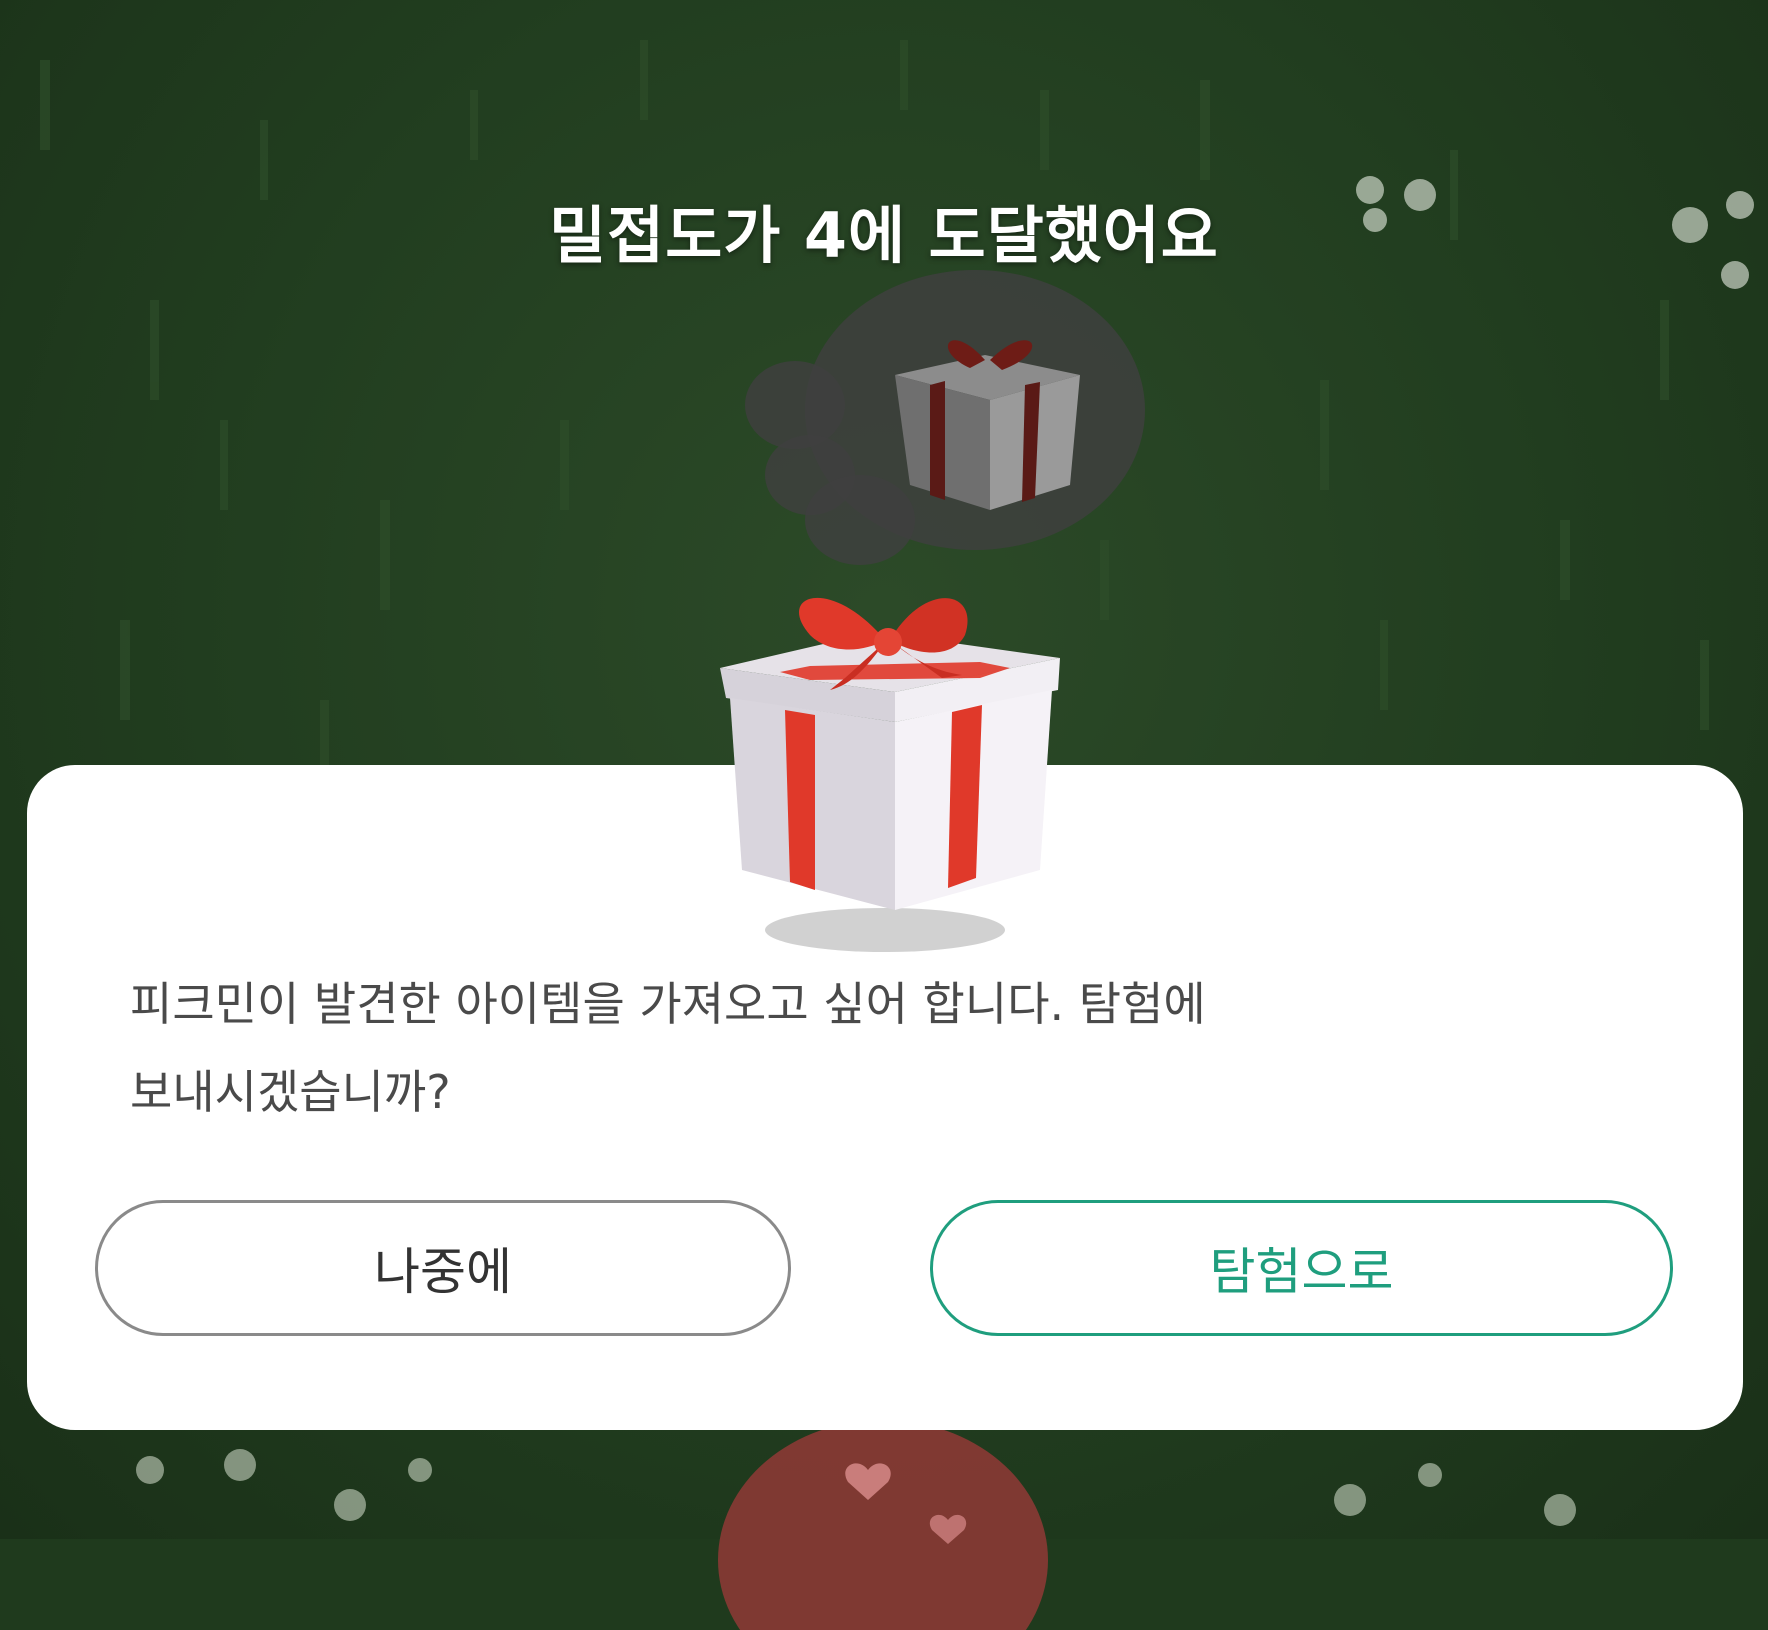 Image resolution: width=1768 pixels, height=1630 pixels. I want to click on message-line-1: 피크민이 발견한 아이템을 가져오고 싶어 합니다. 탐험에, so click(668, 1004).